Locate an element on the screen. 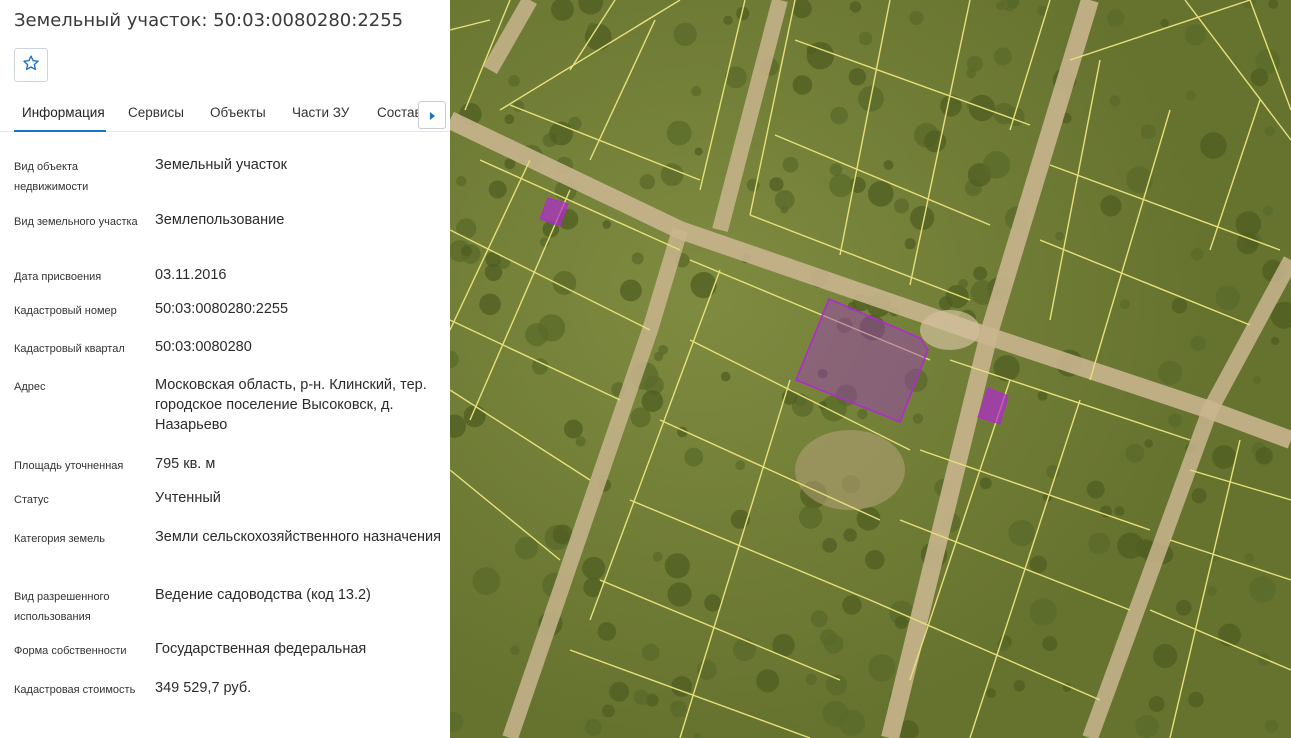 Image resolution: width=1291 pixels, height=738 pixels. info-value: 795 кв. м is located at coordinates (185, 464).